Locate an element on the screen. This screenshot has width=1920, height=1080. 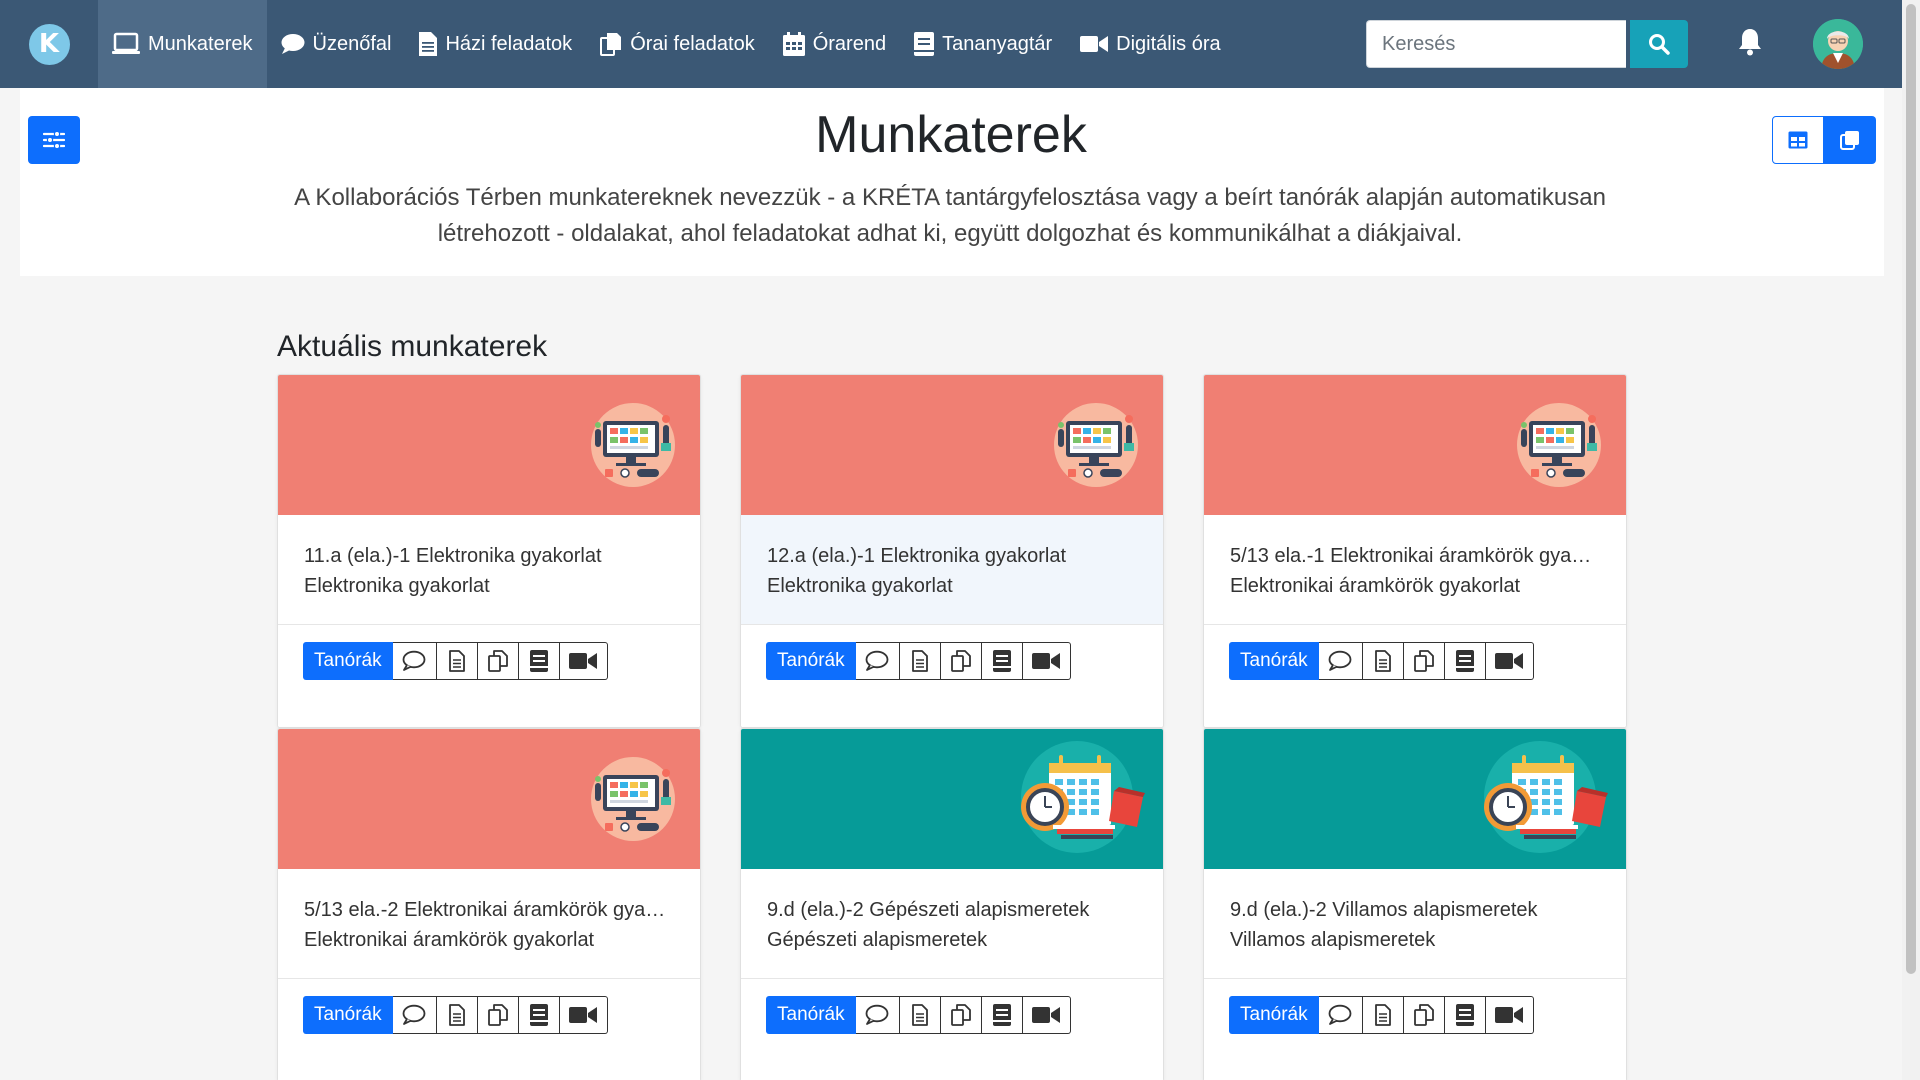
search-button is located at coordinates (1659, 44).